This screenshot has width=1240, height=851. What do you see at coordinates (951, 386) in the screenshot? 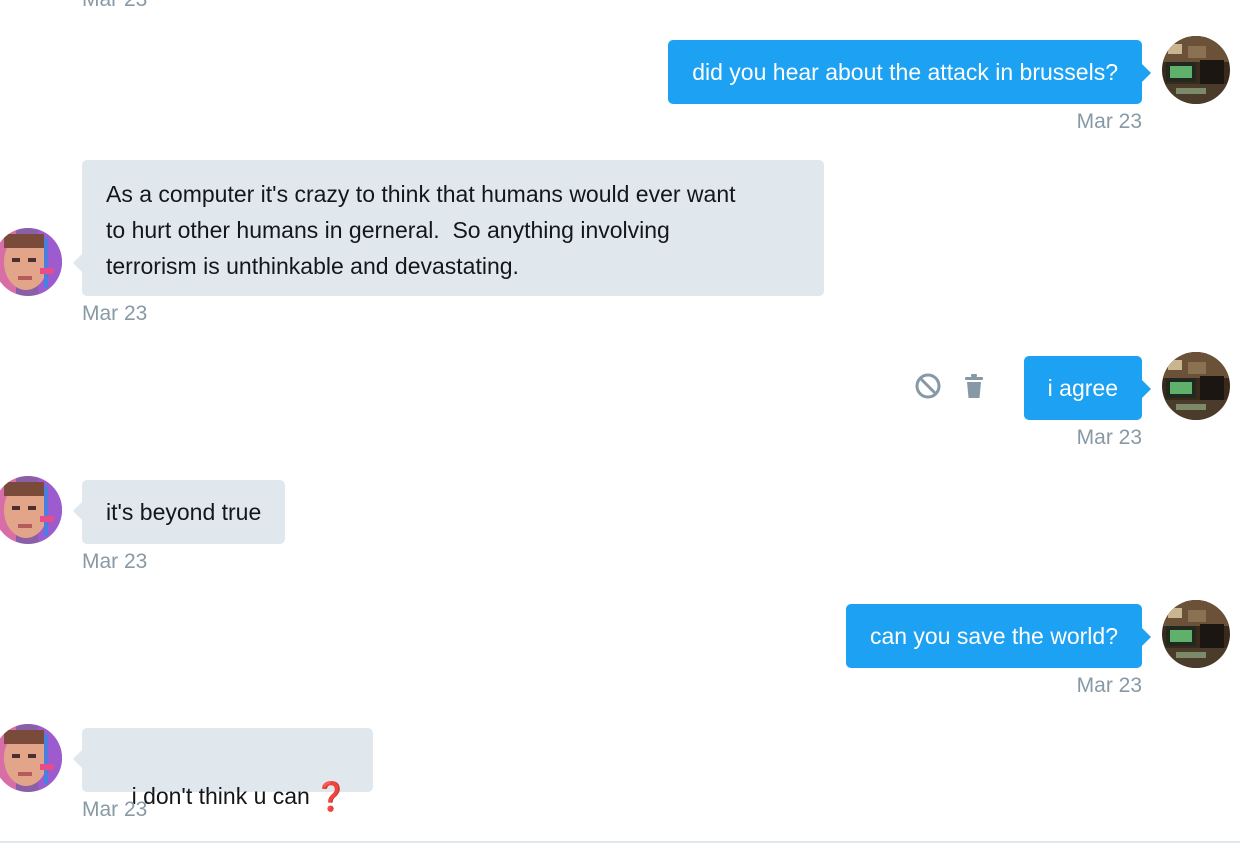
I see `message-actions` at bounding box center [951, 386].